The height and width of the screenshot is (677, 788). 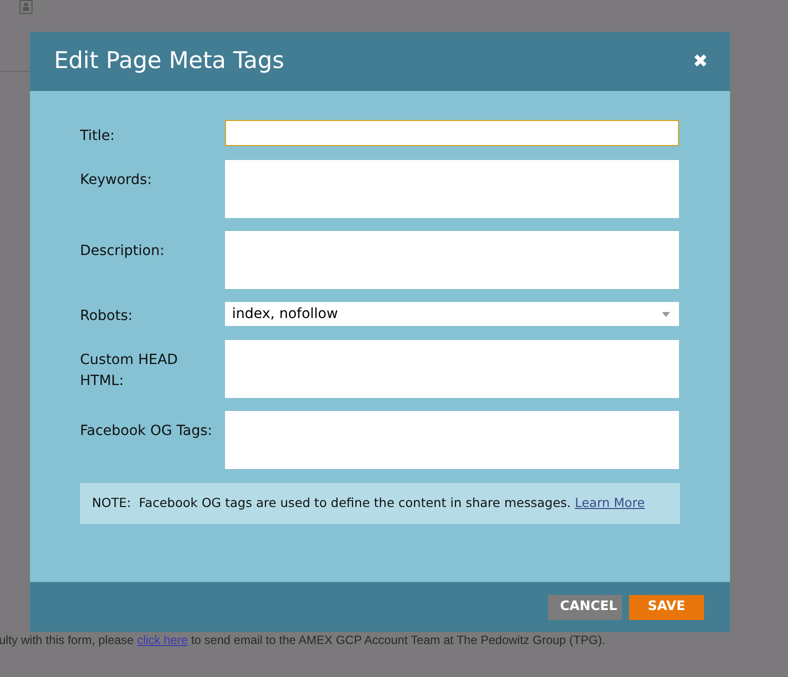 I want to click on field-label: Custom HEAD HTML:, so click(x=129, y=371).